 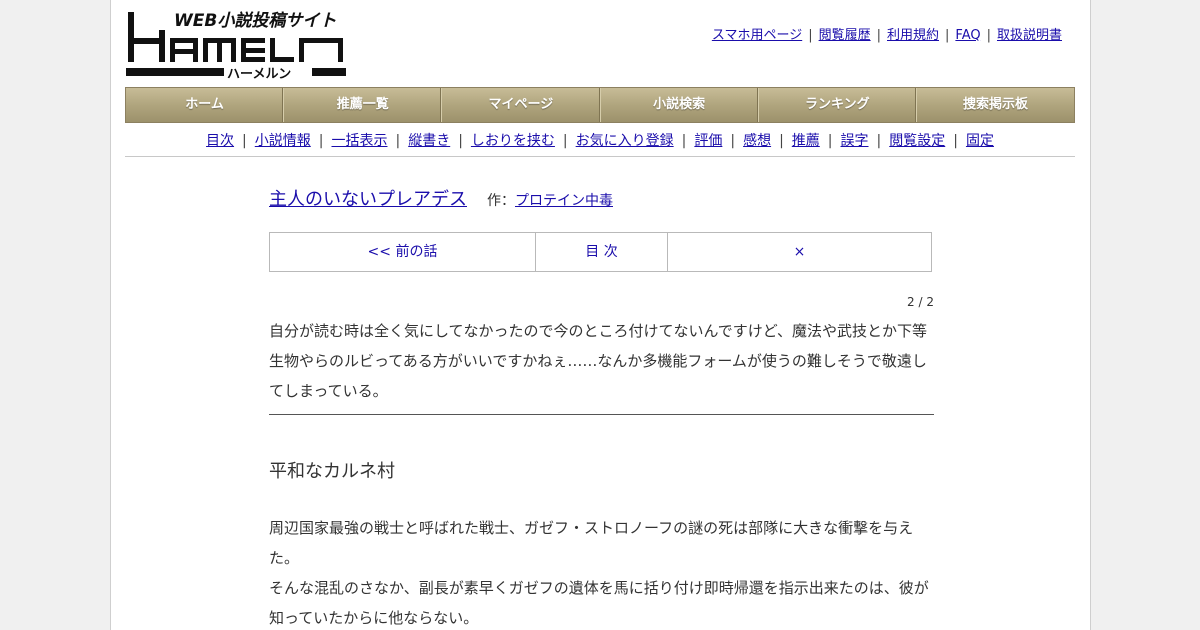 What do you see at coordinates (429, 141) in the screenshot?
I see `subnav-vertical: 縦書き` at bounding box center [429, 141].